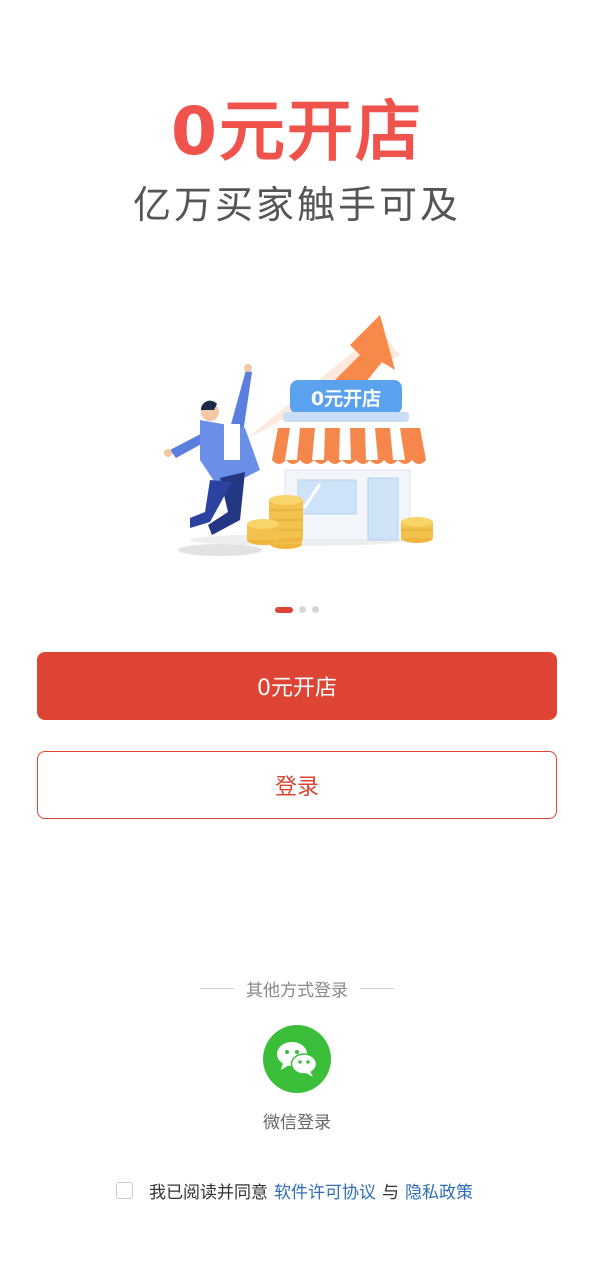 This screenshot has width=594, height=1280. What do you see at coordinates (349, 462) in the screenshot?
I see `awning-edge` at bounding box center [349, 462].